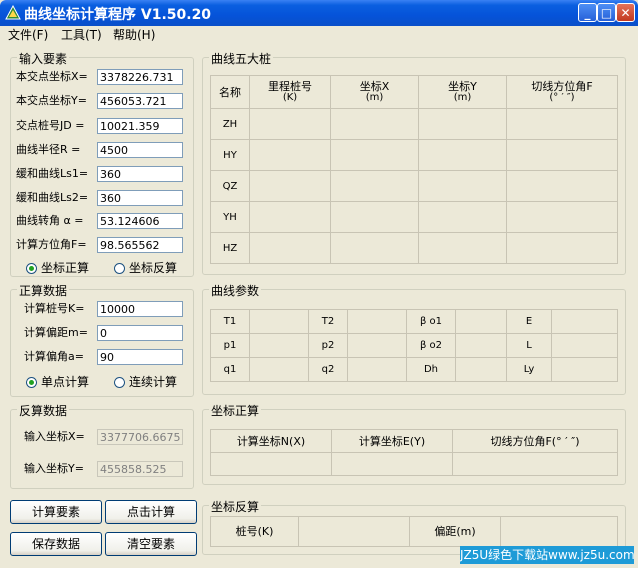 The width and height of the screenshot is (638, 568). I want to click on radio-continuous-calc: 连续计算, so click(145, 381).